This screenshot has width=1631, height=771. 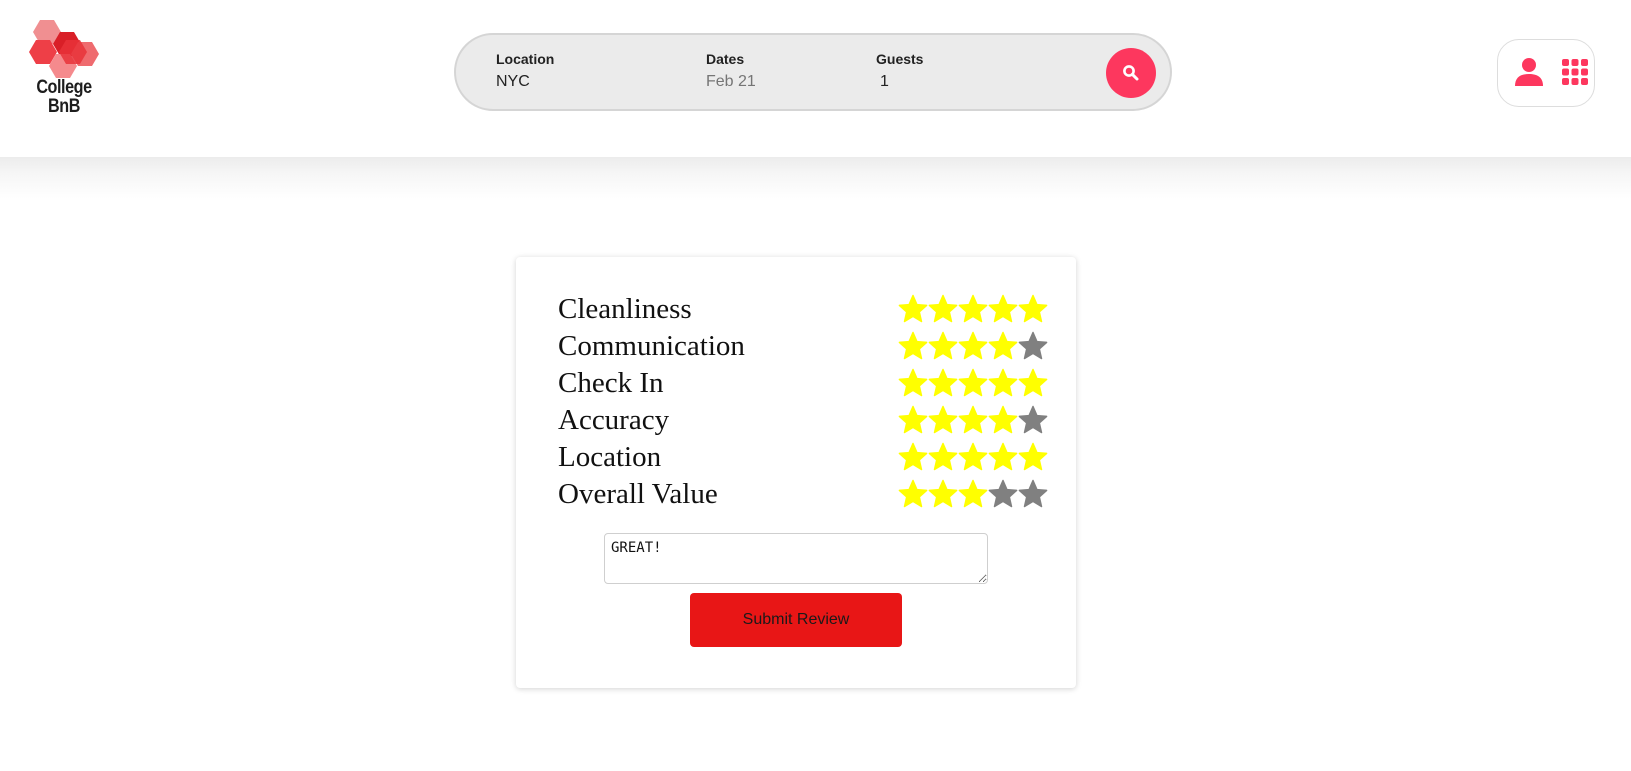 What do you see at coordinates (803, 420) in the screenshot?
I see `rating-row: Accuracy` at bounding box center [803, 420].